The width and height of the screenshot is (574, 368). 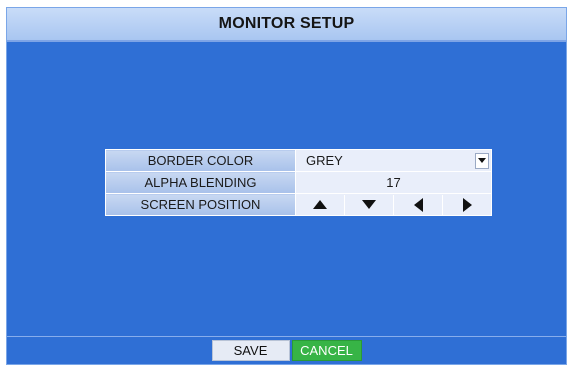 What do you see at coordinates (326, 350) in the screenshot?
I see `cancel-button: CANCEL` at bounding box center [326, 350].